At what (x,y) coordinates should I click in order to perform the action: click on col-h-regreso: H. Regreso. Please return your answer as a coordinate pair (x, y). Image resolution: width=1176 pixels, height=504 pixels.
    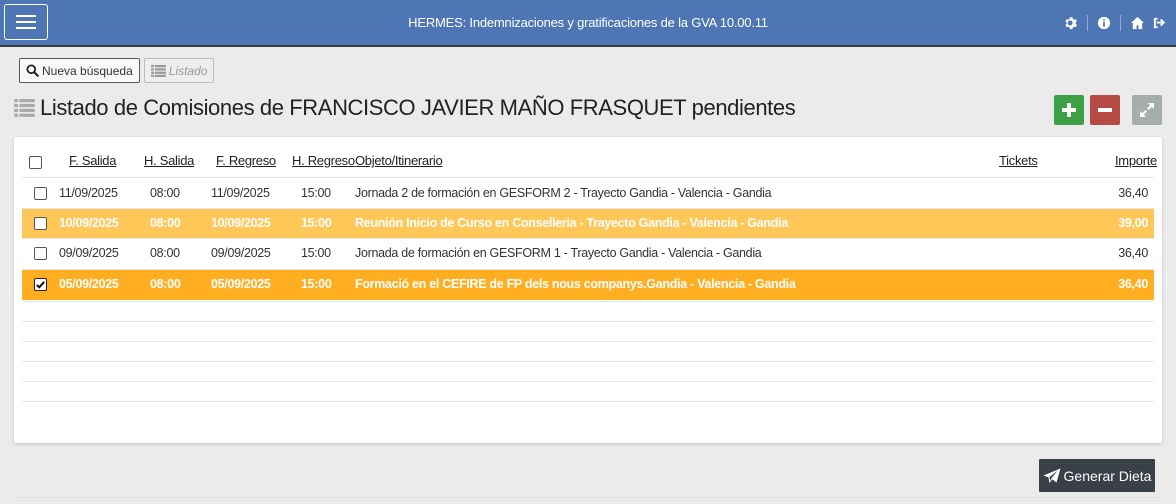
    Looking at the image, I should click on (323, 160).